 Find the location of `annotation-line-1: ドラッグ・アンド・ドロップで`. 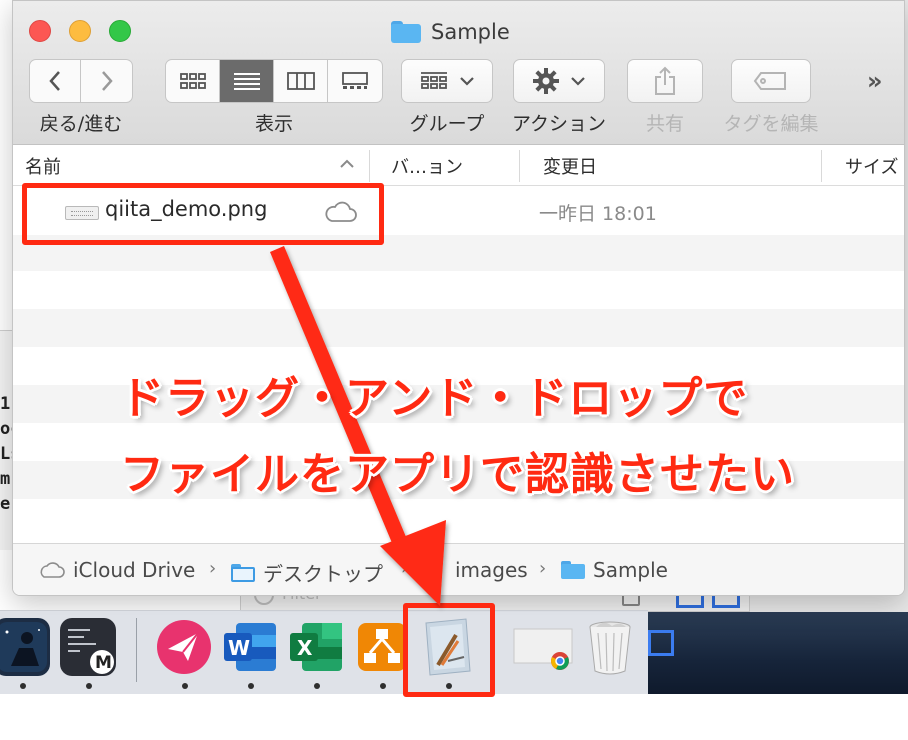

annotation-line-1: ドラッグ・アンド・ドロップで is located at coordinates (434, 398).